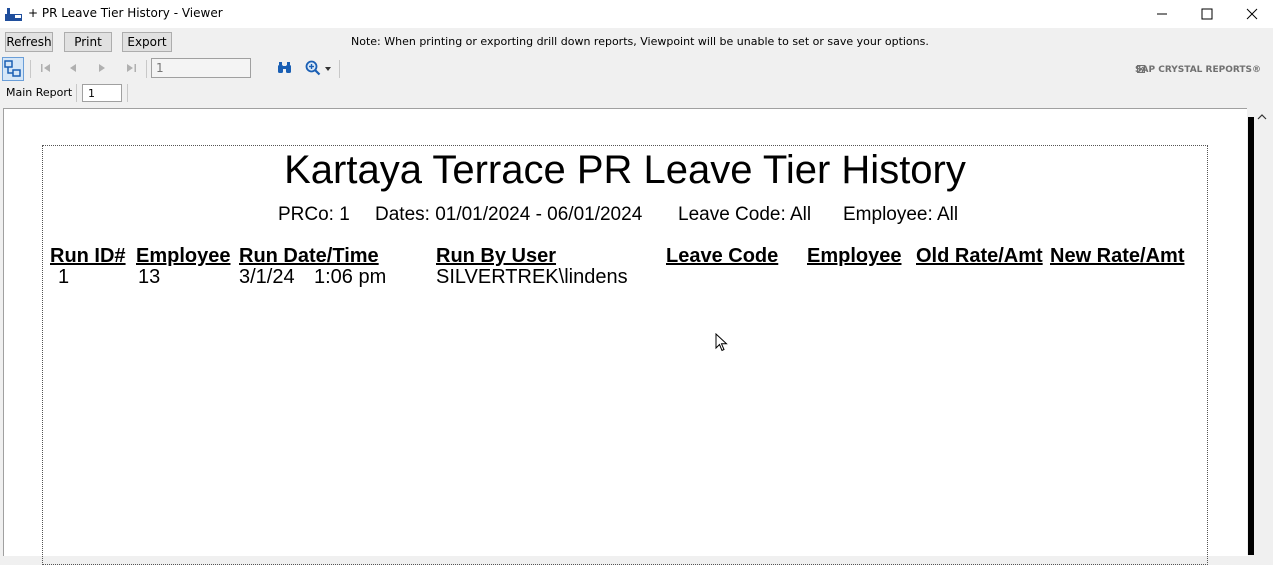  I want to click on col-header-leave-code: Leave Code, so click(722, 256).